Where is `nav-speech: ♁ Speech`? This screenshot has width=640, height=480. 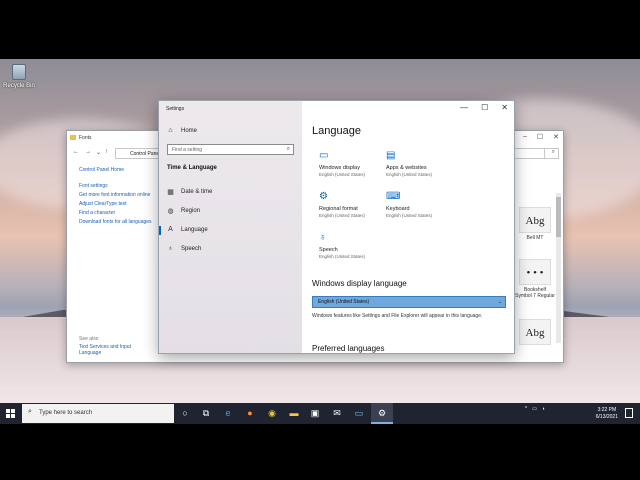 nav-speech: ♁ Speech is located at coordinates (184, 248).